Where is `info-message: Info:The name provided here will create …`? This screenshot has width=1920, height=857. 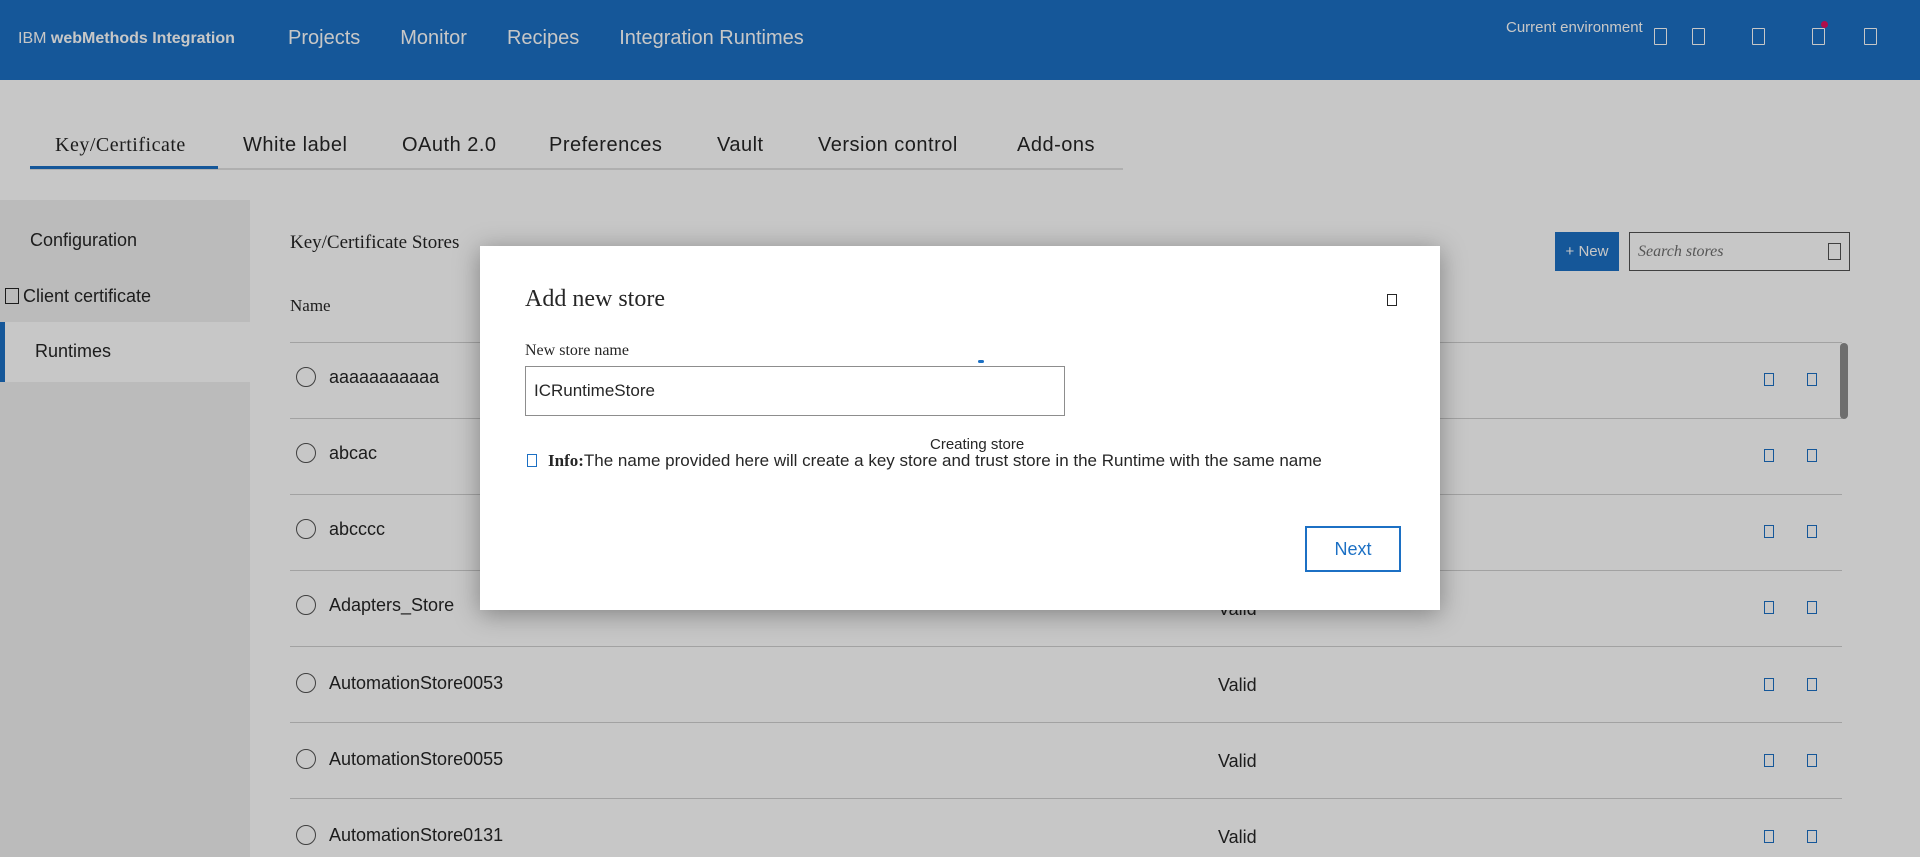 info-message: Info:The name provided here will create … is located at coordinates (935, 461).